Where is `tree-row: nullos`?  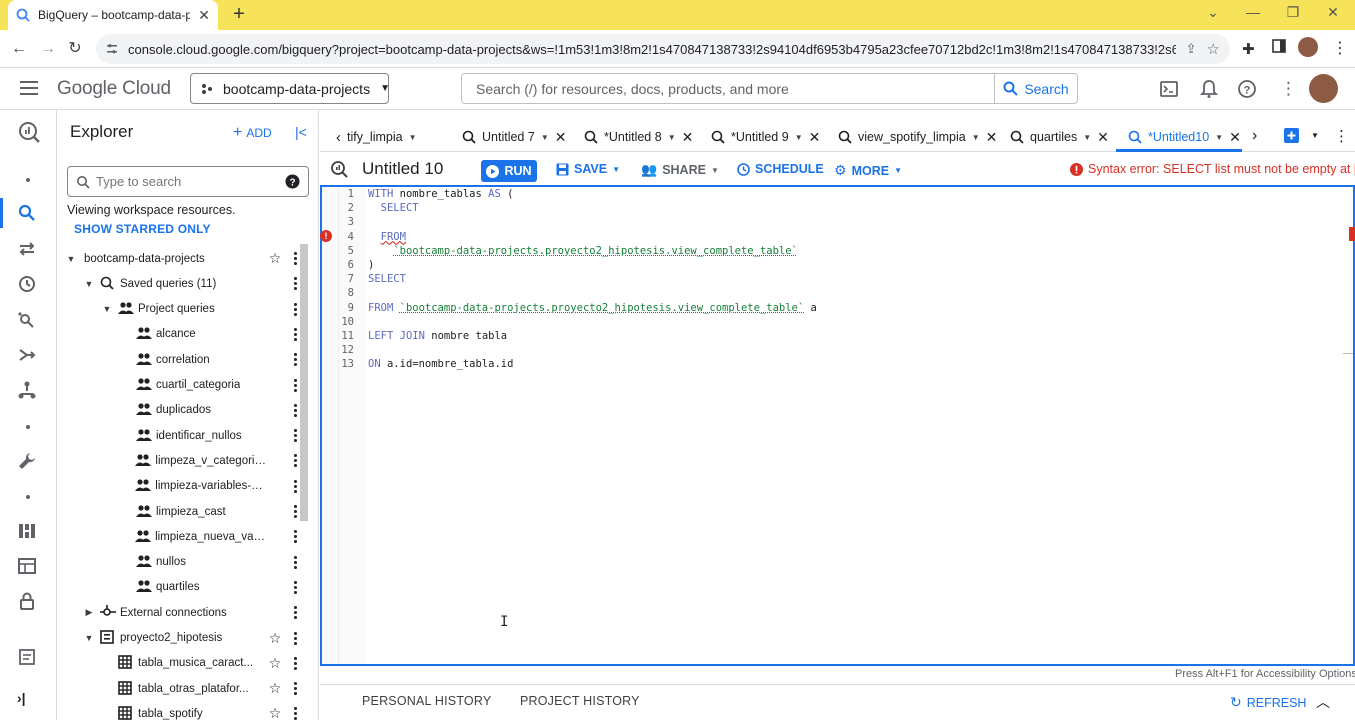
tree-row: nullos is located at coordinates (180, 562).